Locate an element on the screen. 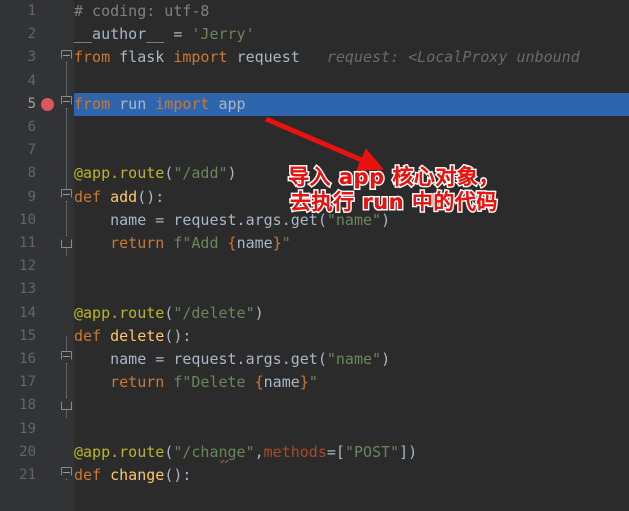 This screenshot has width=629, height=511. kwarg-name: methods is located at coordinates (295, 451).